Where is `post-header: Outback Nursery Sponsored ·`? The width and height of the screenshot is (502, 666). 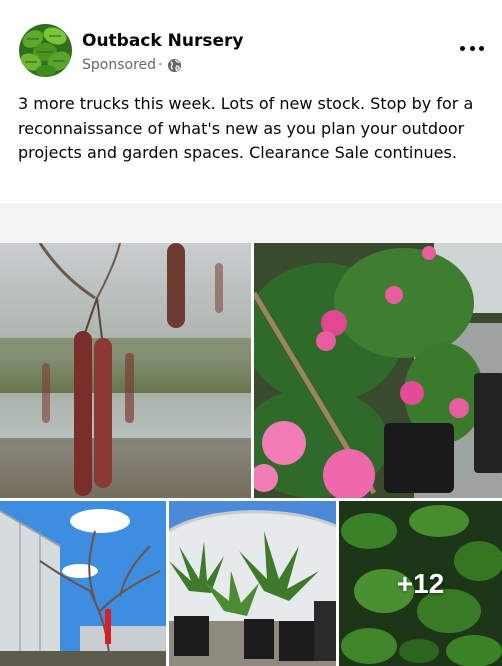
post-header: Outback Nursery Sponsored · is located at coordinates (251, 45).